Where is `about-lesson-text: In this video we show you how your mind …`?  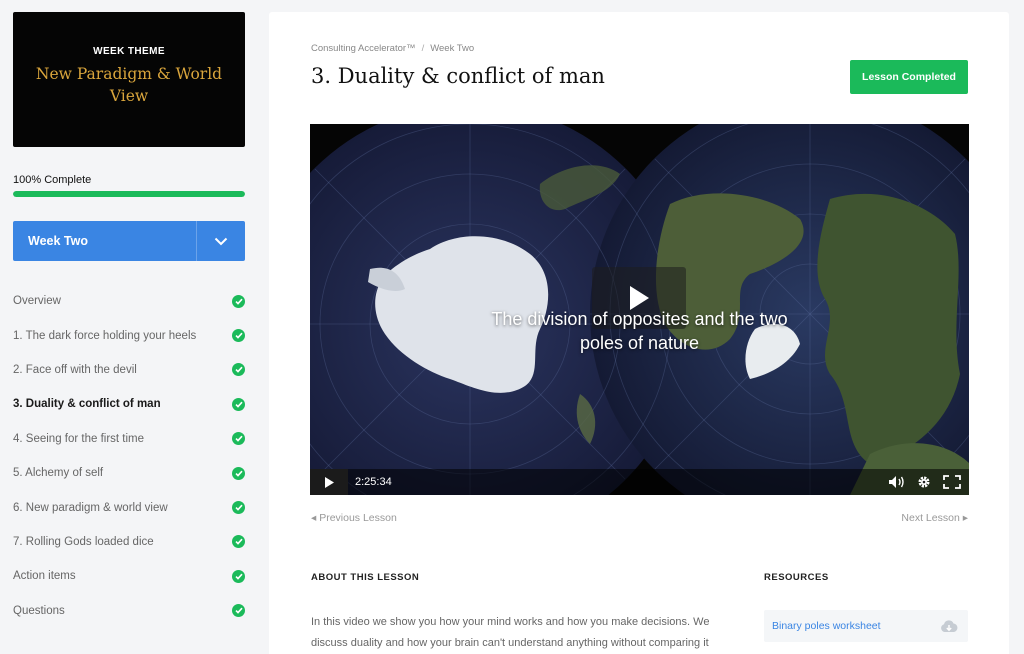
about-lesson-text: In this video we show you how your mind … is located at coordinates (510, 632).